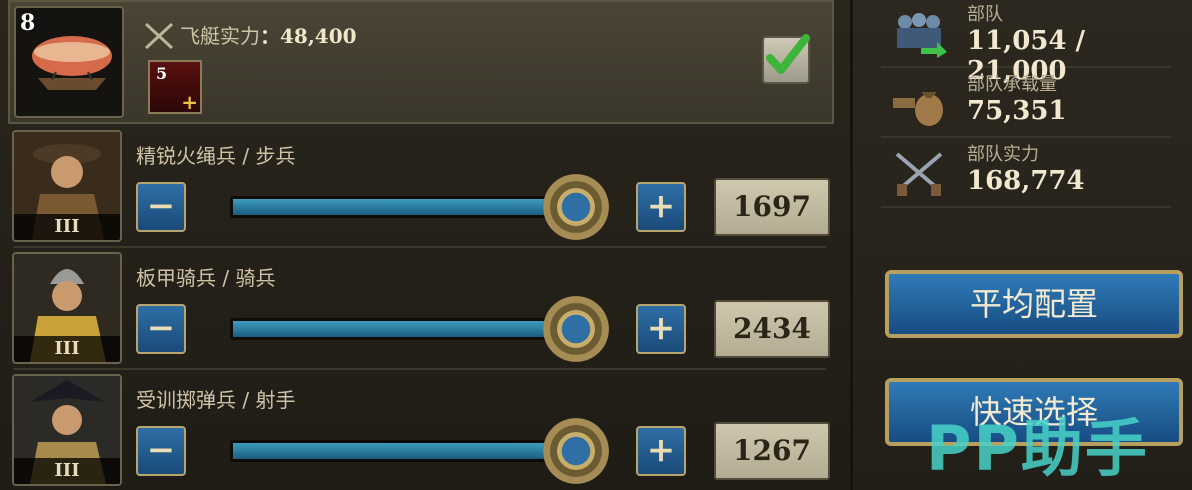  I want to click on airship-power: 飞艇实力：48,400, so click(268, 34).